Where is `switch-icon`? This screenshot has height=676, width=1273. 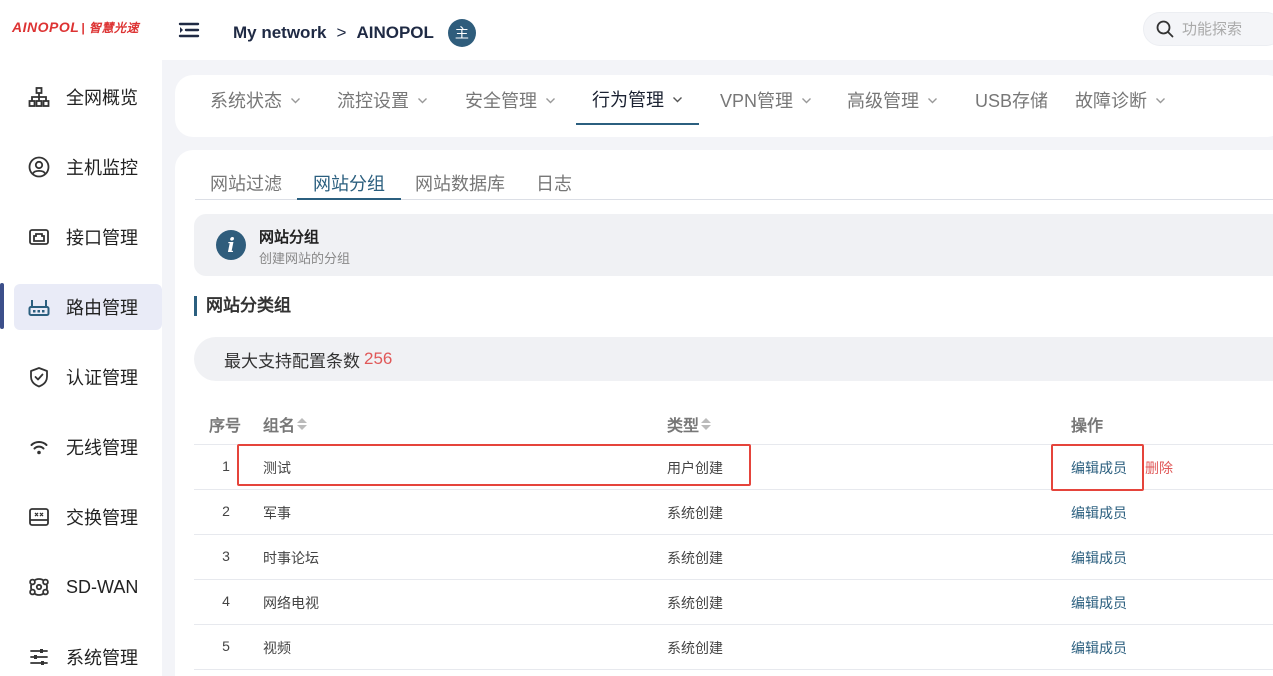
switch-icon is located at coordinates (39, 517).